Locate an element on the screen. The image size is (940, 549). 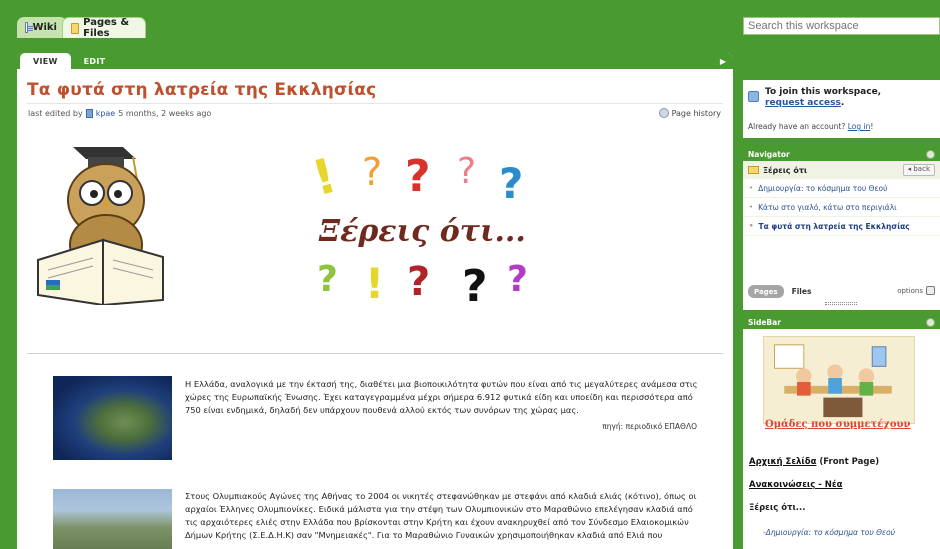
greece-satellite-image is located at coordinates (112, 418).